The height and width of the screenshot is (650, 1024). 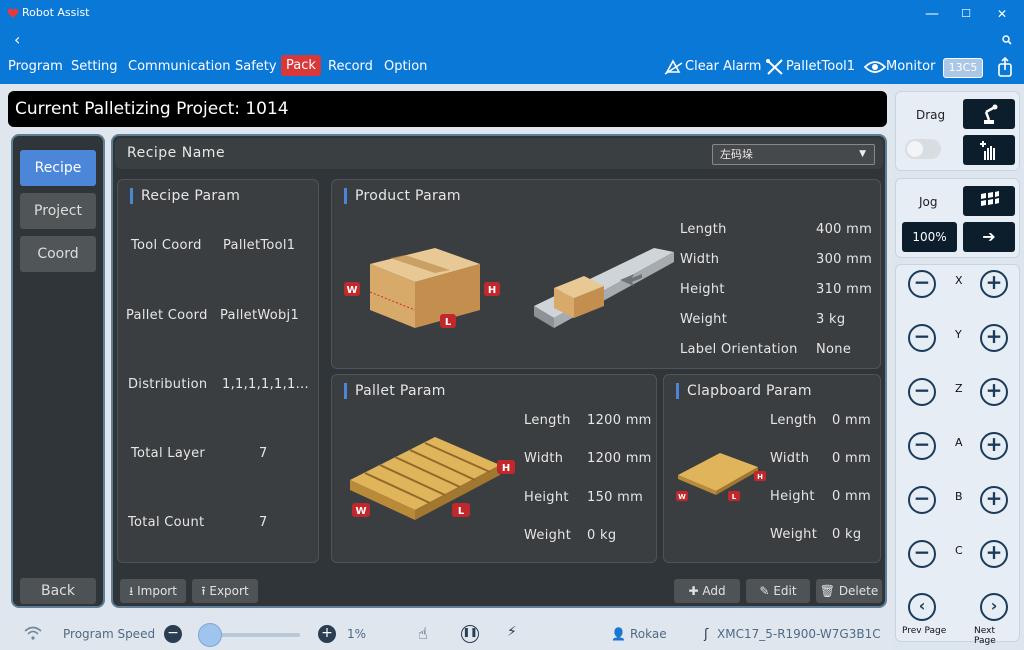 What do you see at coordinates (922, 554) in the screenshot?
I see `c-minus-button: −` at bounding box center [922, 554].